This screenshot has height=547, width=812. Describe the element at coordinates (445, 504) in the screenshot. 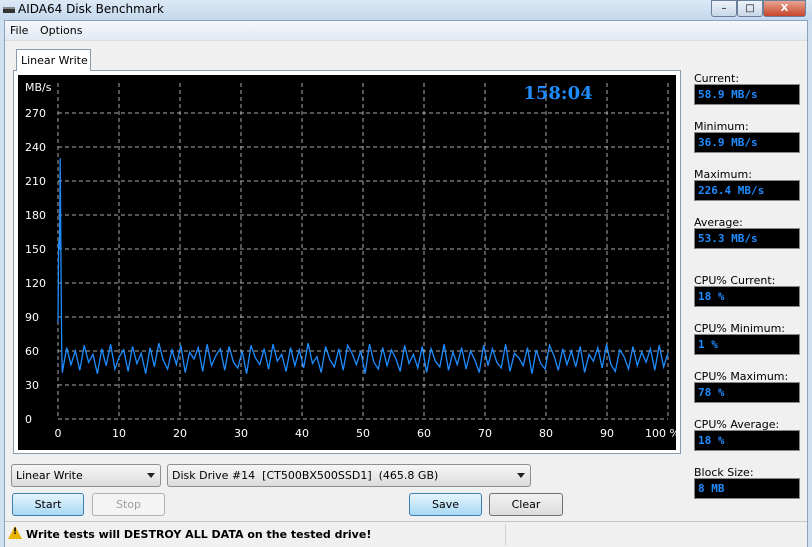

I see `save-button: Save` at that location.